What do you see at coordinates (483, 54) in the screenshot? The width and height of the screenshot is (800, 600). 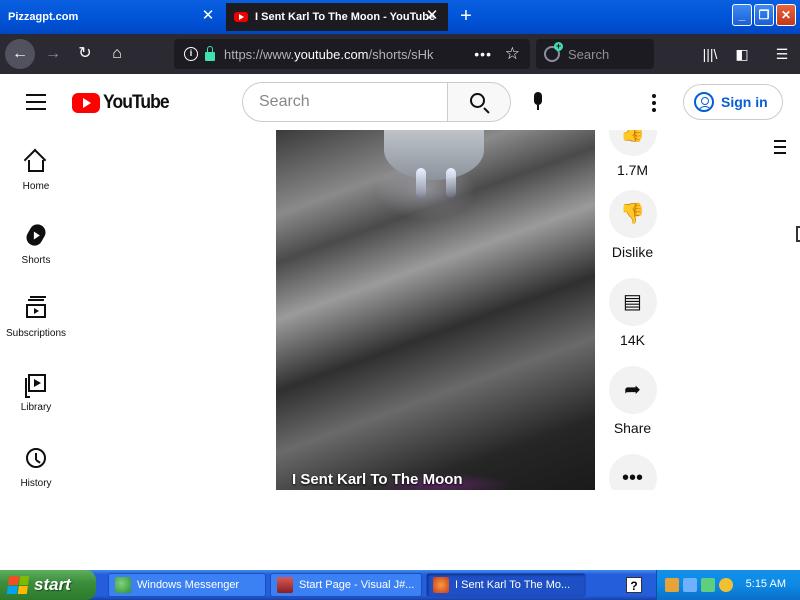 I see `page-actions-icon: •••` at bounding box center [483, 54].